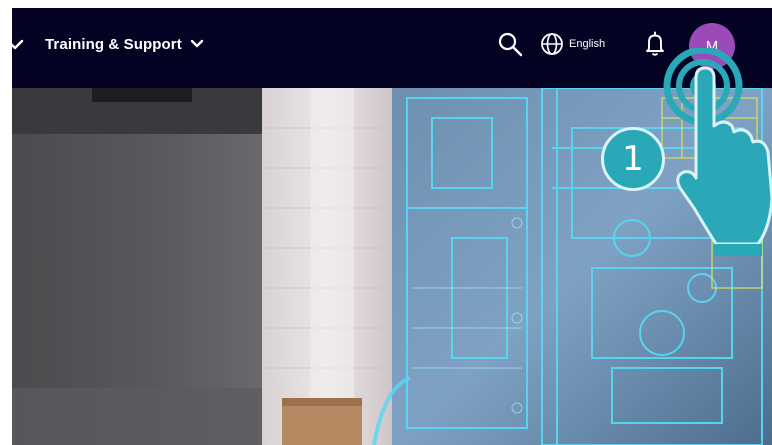 The height and width of the screenshot is (445, 772). I want to click on step-number: 1, so click(633, 159).